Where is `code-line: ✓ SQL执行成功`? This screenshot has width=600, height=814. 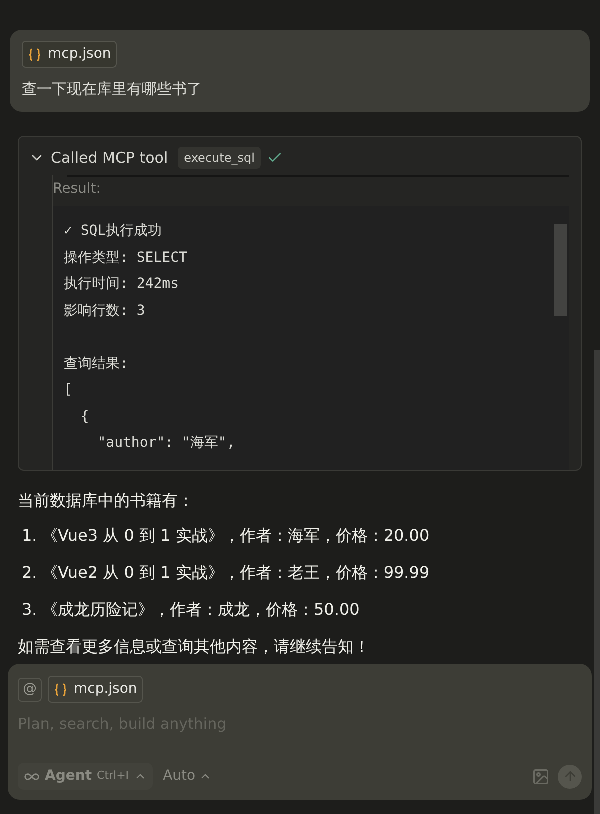 code-line: ✓ SQL执行成功 is located at coordinates (114, 231).